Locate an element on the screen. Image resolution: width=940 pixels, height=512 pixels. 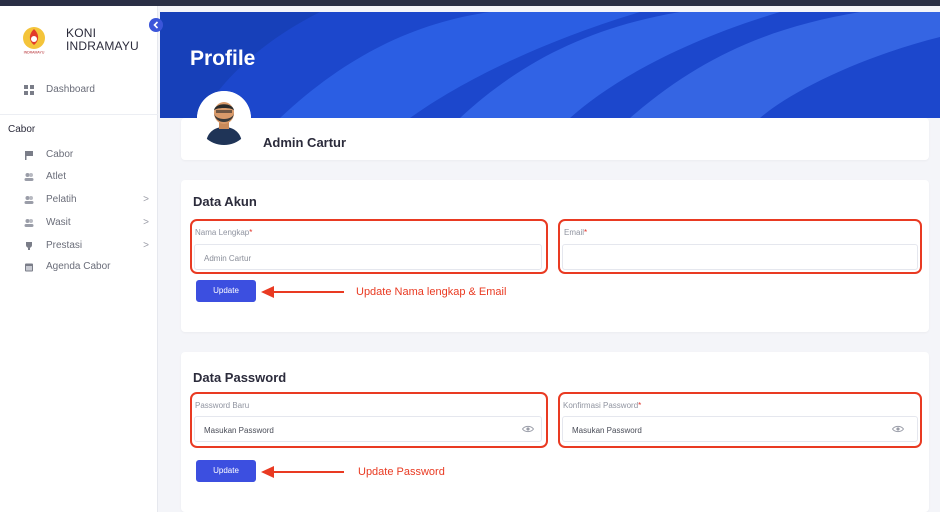
collapse-sidebar-button is located at coordinates (156, 25).